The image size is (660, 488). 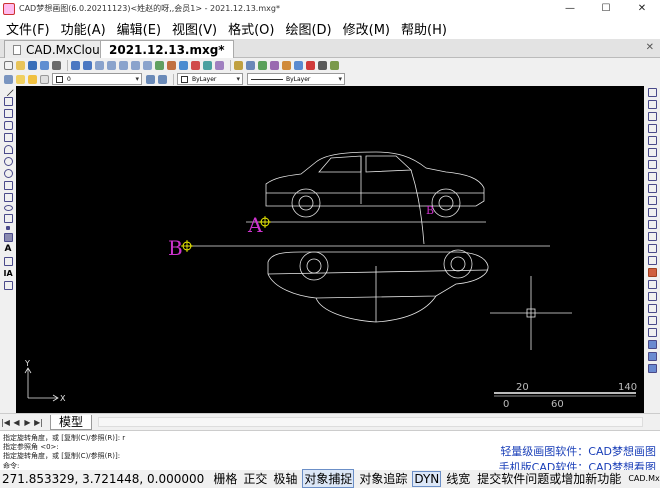 I want to click on toggle-grid: 栅格, so click(x=225, y=478).